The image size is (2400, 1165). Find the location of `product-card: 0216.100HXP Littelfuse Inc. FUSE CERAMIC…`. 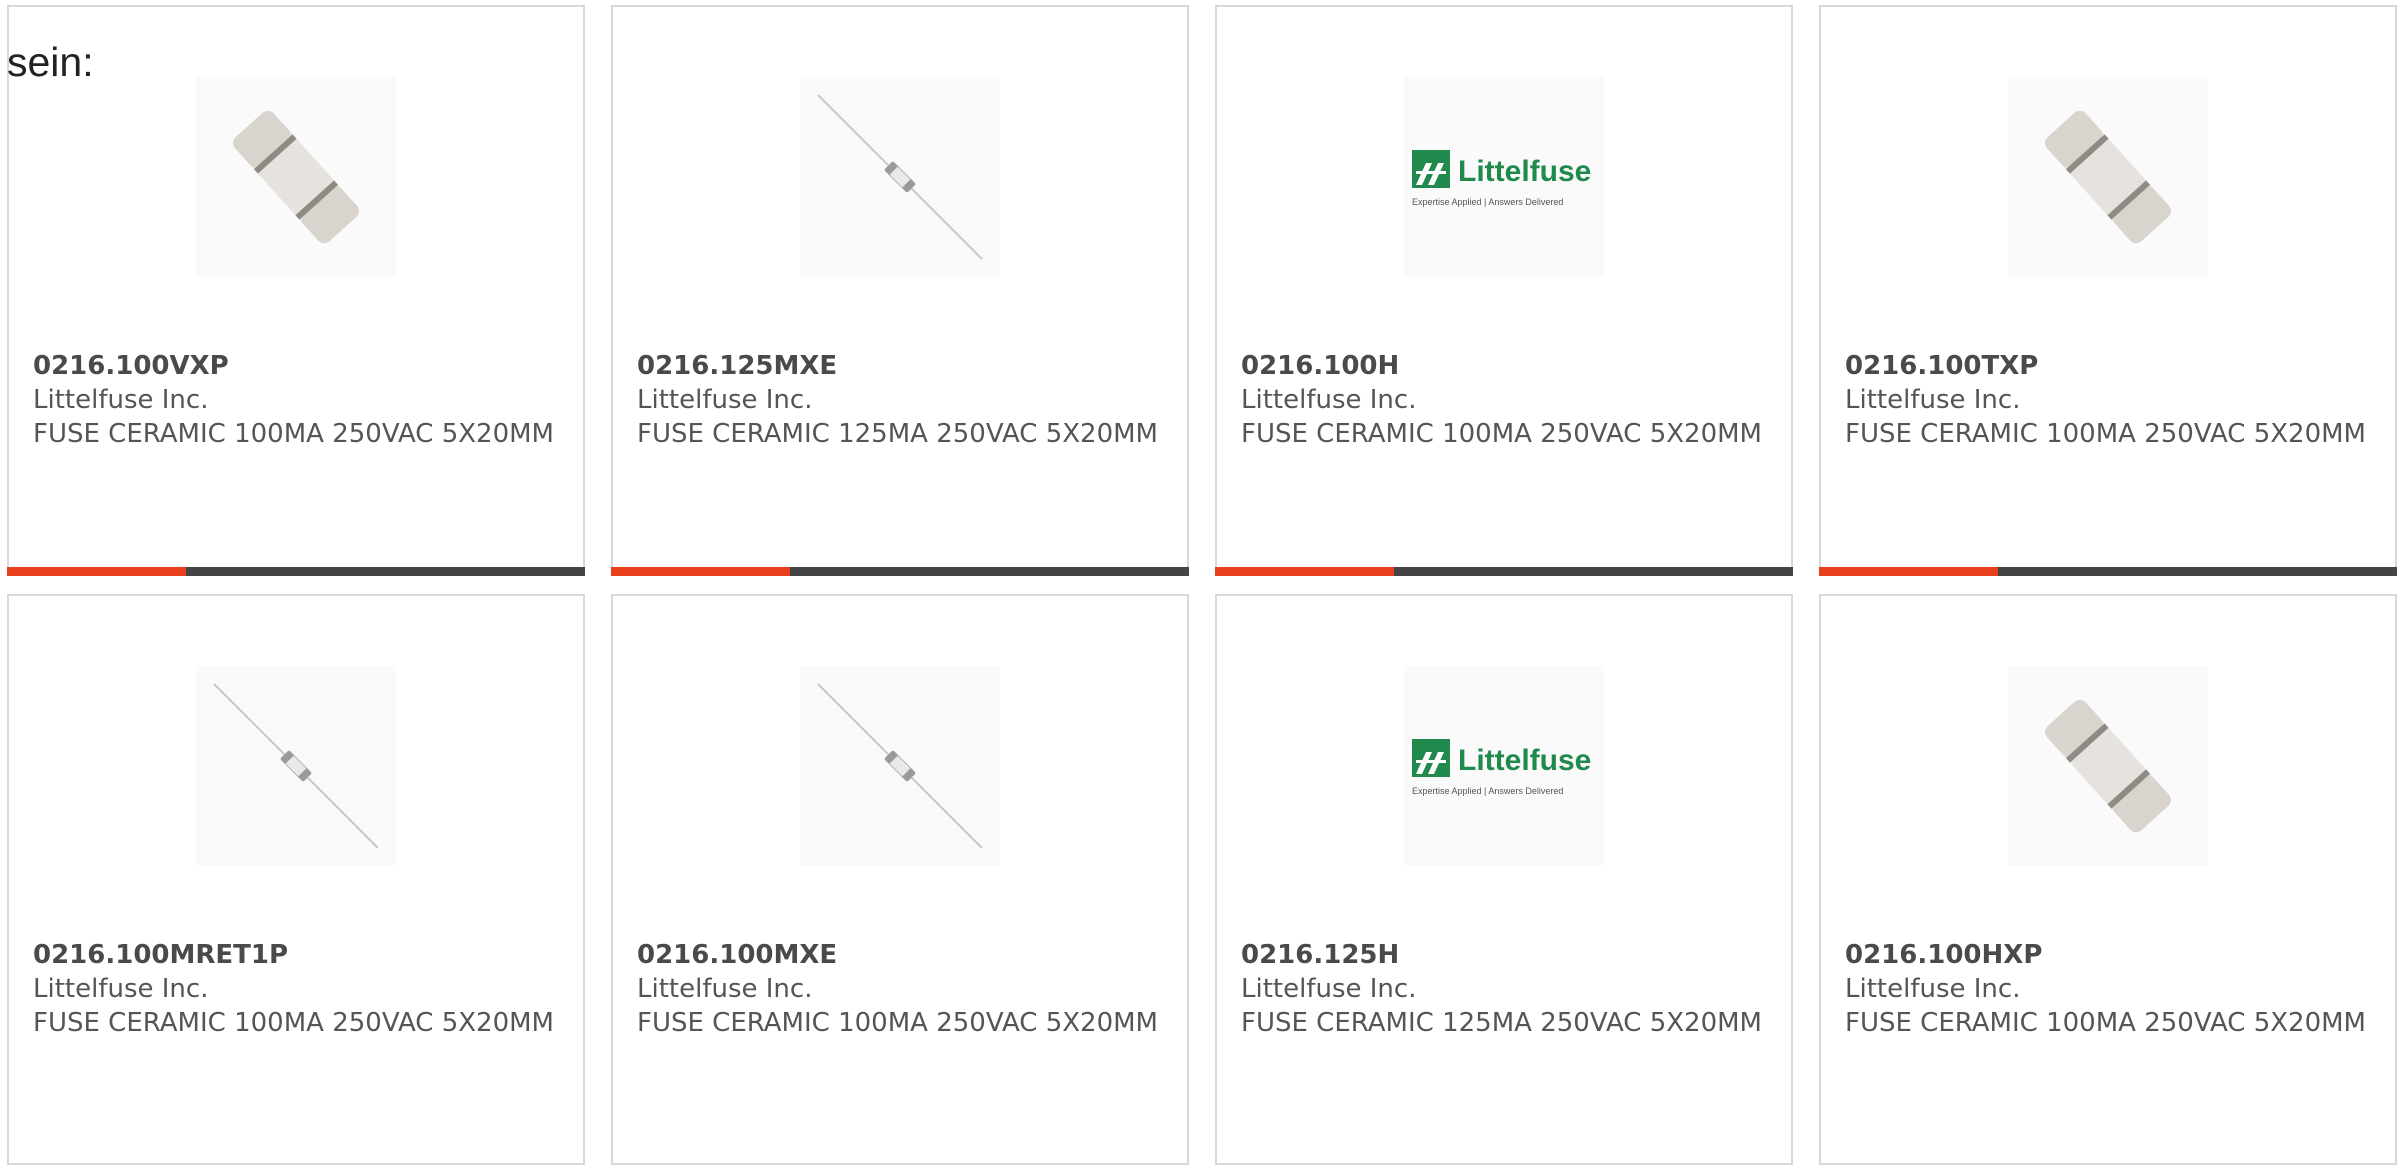

product-card: 0216.100HXP Littelfuse Inc. FUSE CERAMIC… is located at coordinates (2108, 879).